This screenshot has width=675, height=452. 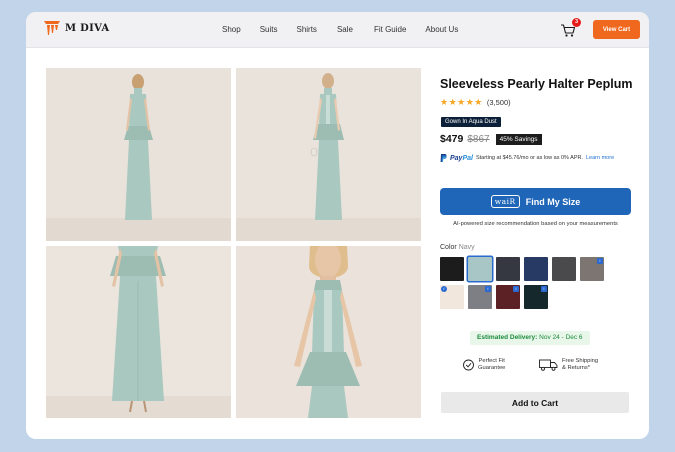 I want to click on nav-item-shirts: Shirts, so click(x=306, y=29).